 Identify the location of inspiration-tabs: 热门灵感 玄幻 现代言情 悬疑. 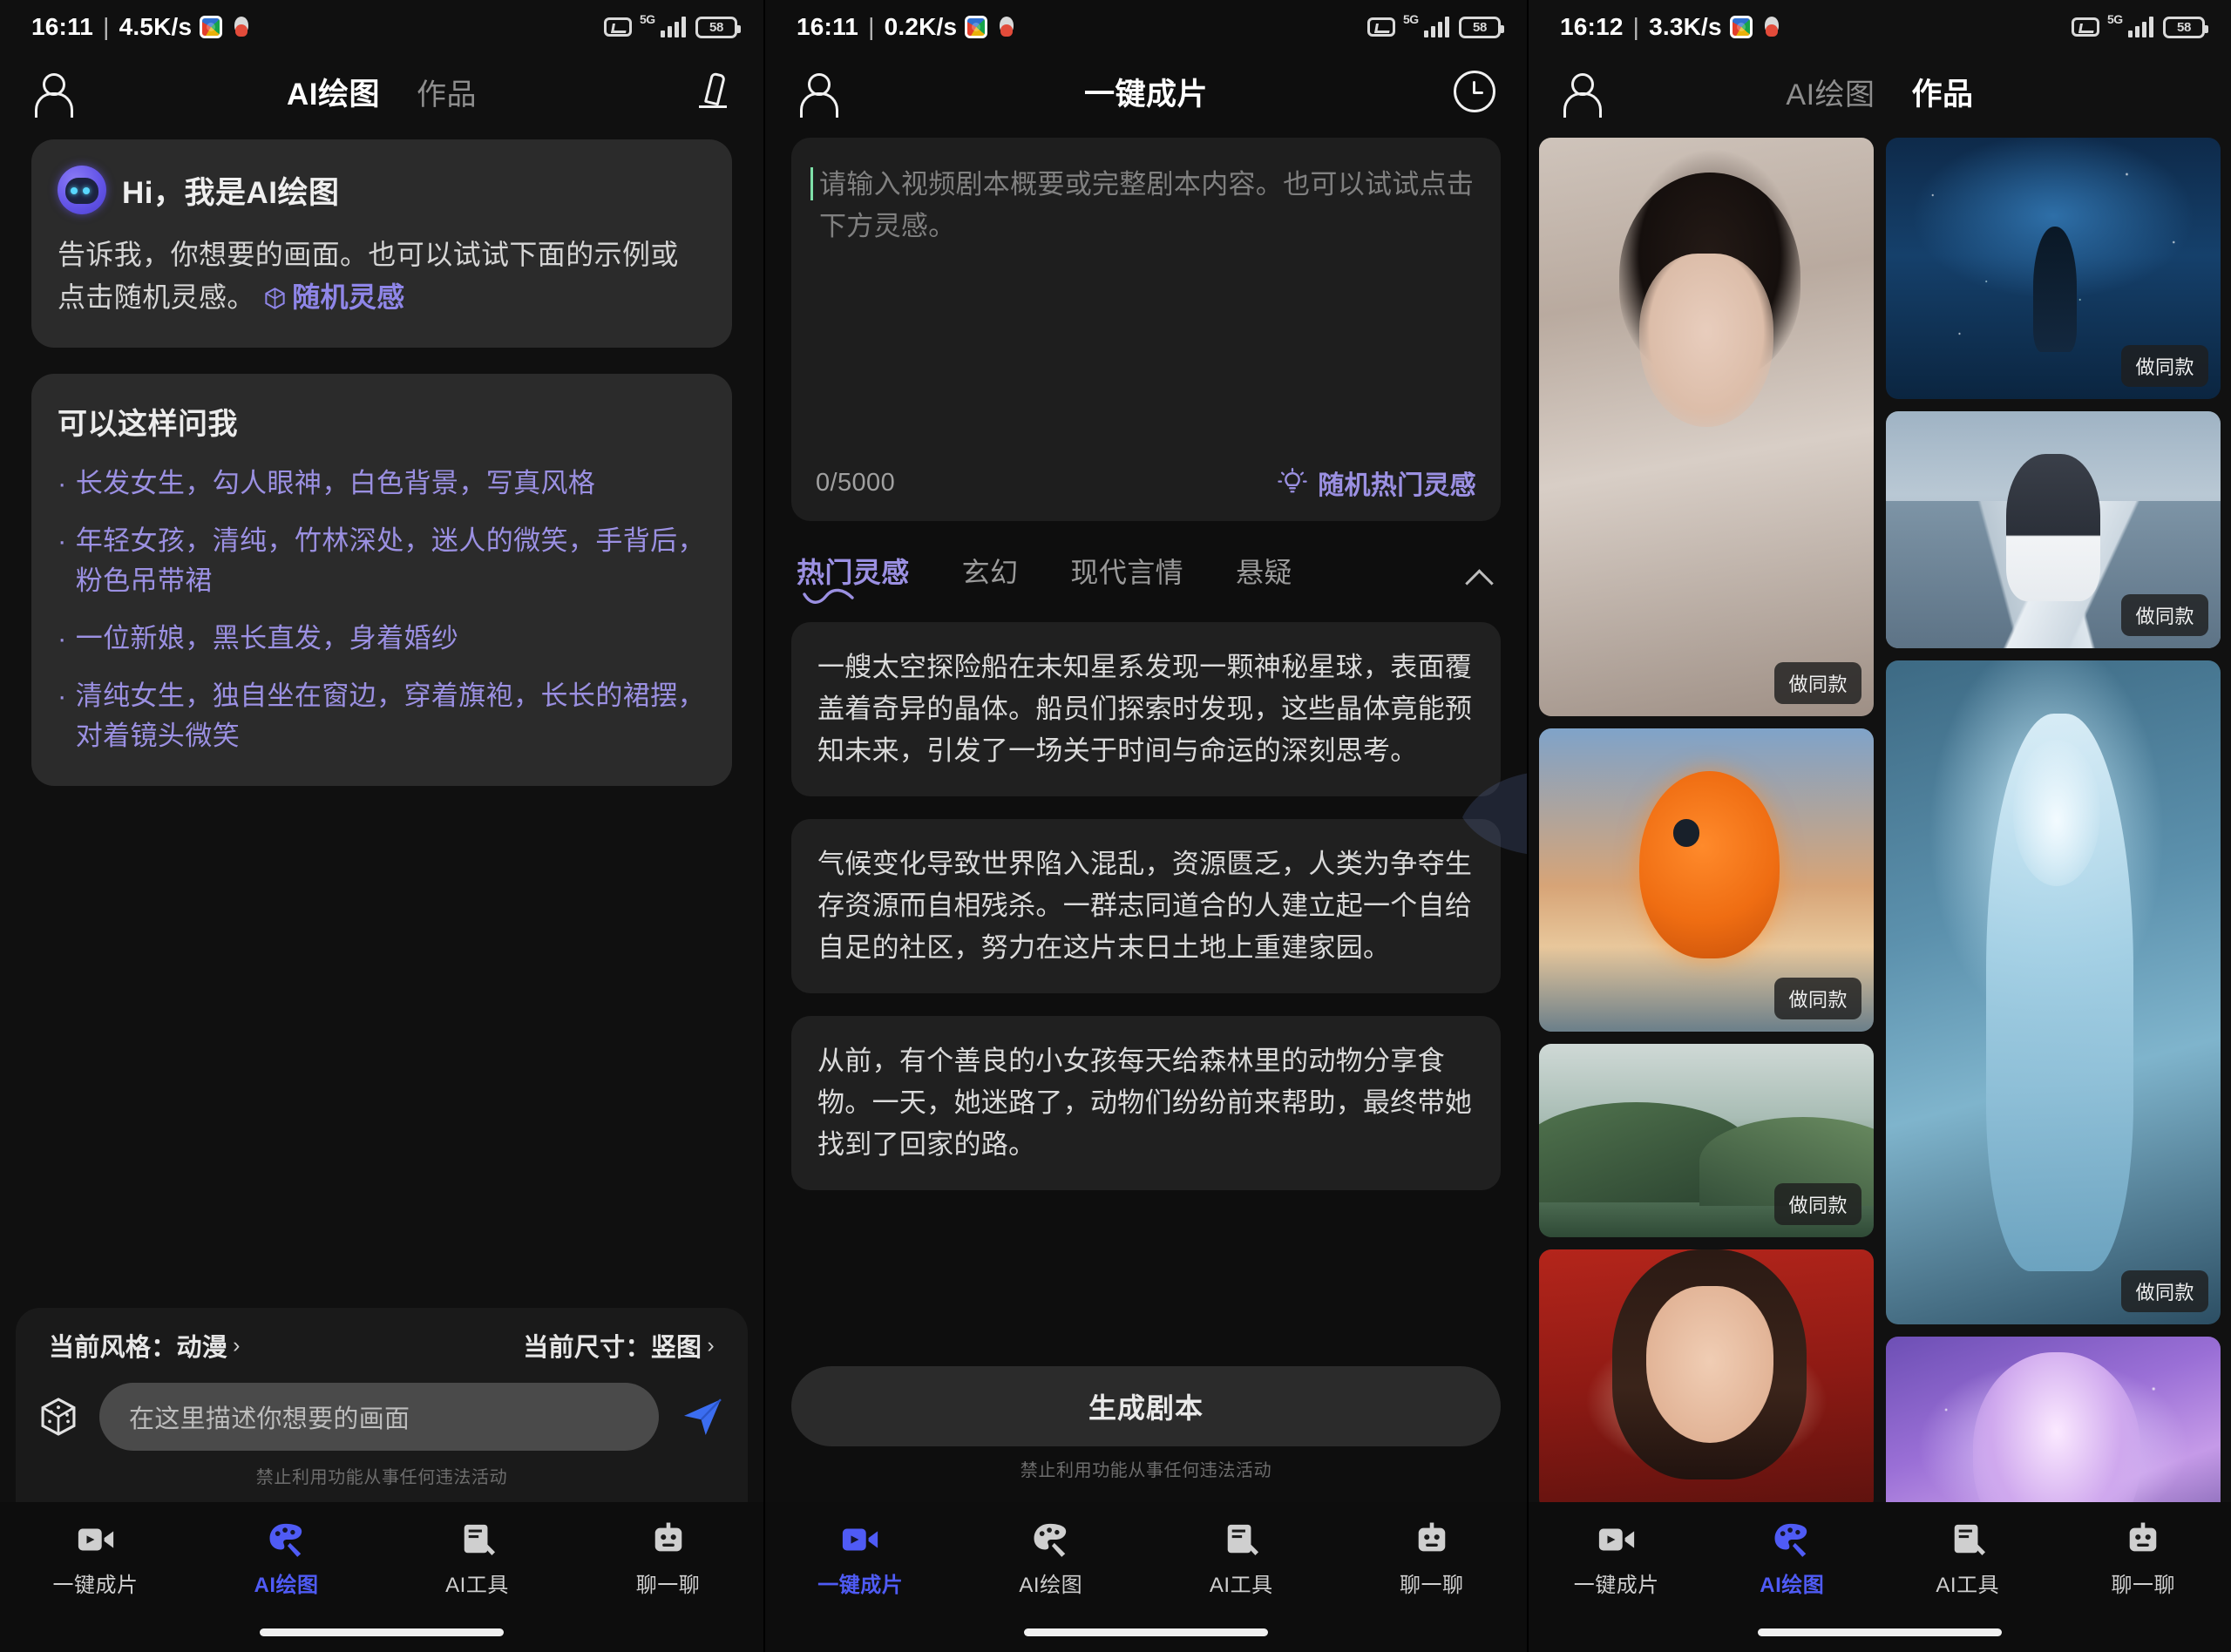
(1146, 563).